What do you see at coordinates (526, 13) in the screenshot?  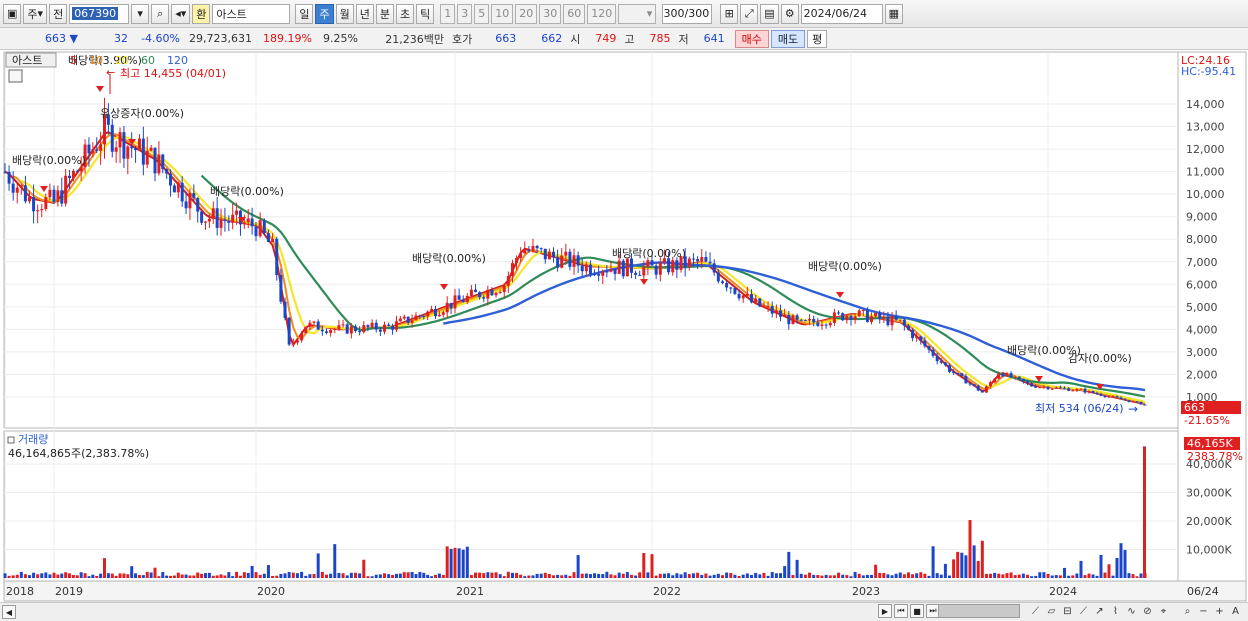 I see `interval-20: 20` at bounding box center [526, 13].